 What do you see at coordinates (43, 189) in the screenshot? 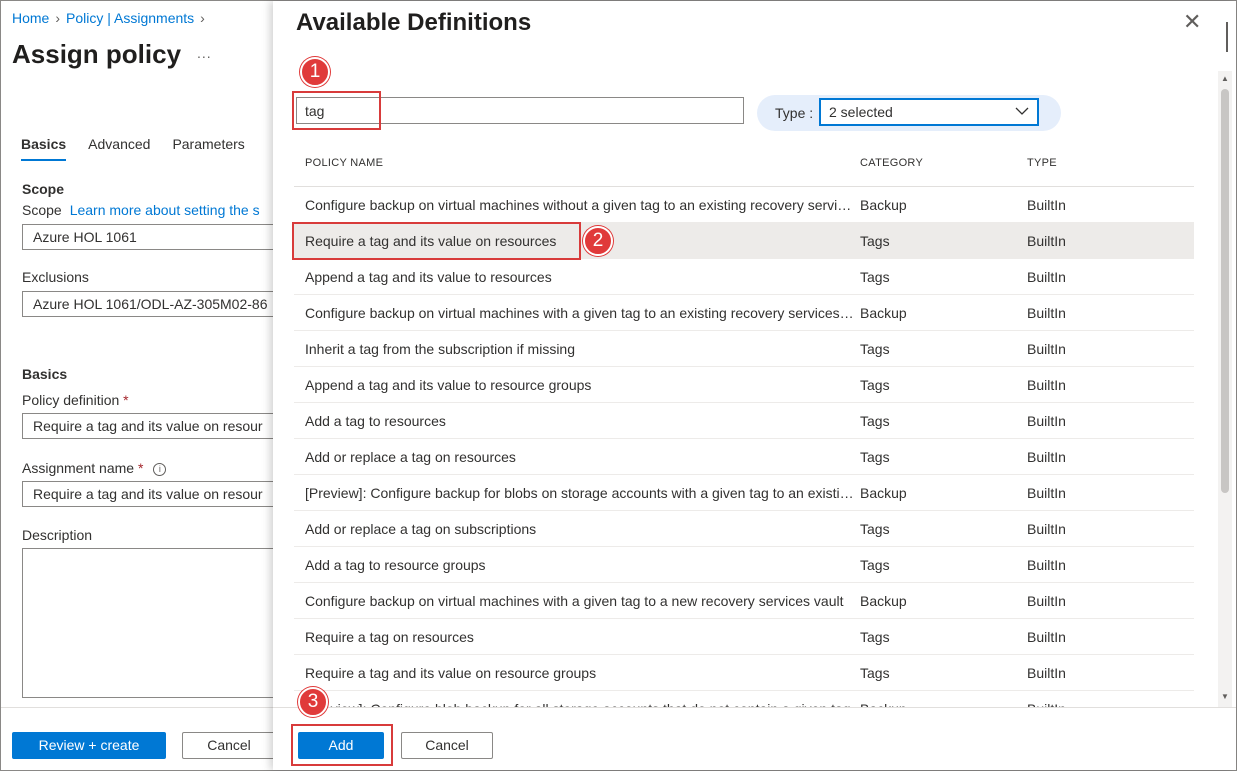
I see `scope-heading: Scope` at bounding box center [43, 189].